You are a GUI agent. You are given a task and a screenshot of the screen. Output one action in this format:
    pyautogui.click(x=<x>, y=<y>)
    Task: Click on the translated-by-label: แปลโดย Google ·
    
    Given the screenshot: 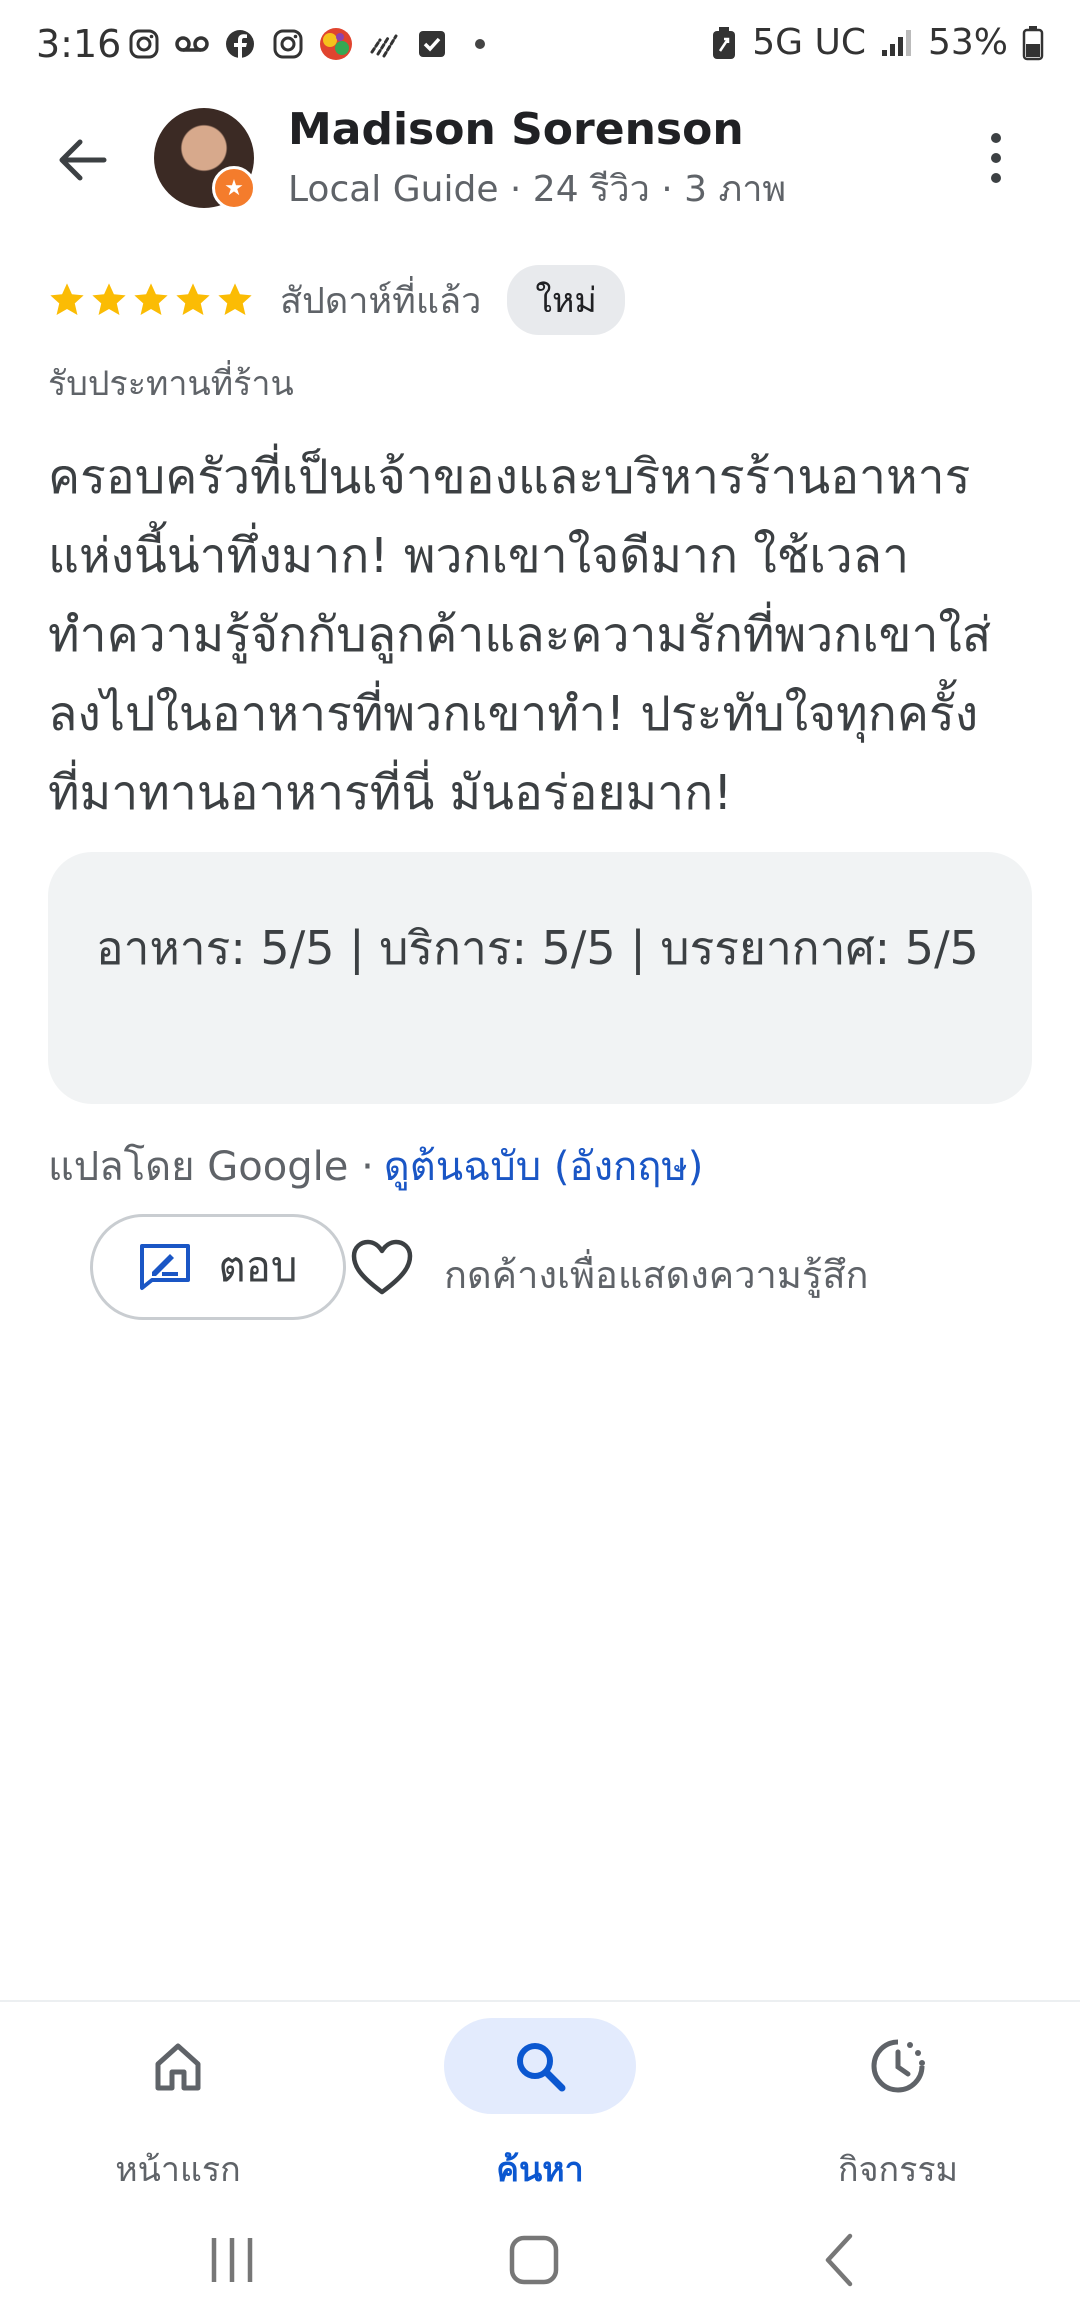 What is the action you would take?
    pyautogui.click(x=211, y=1167)
    